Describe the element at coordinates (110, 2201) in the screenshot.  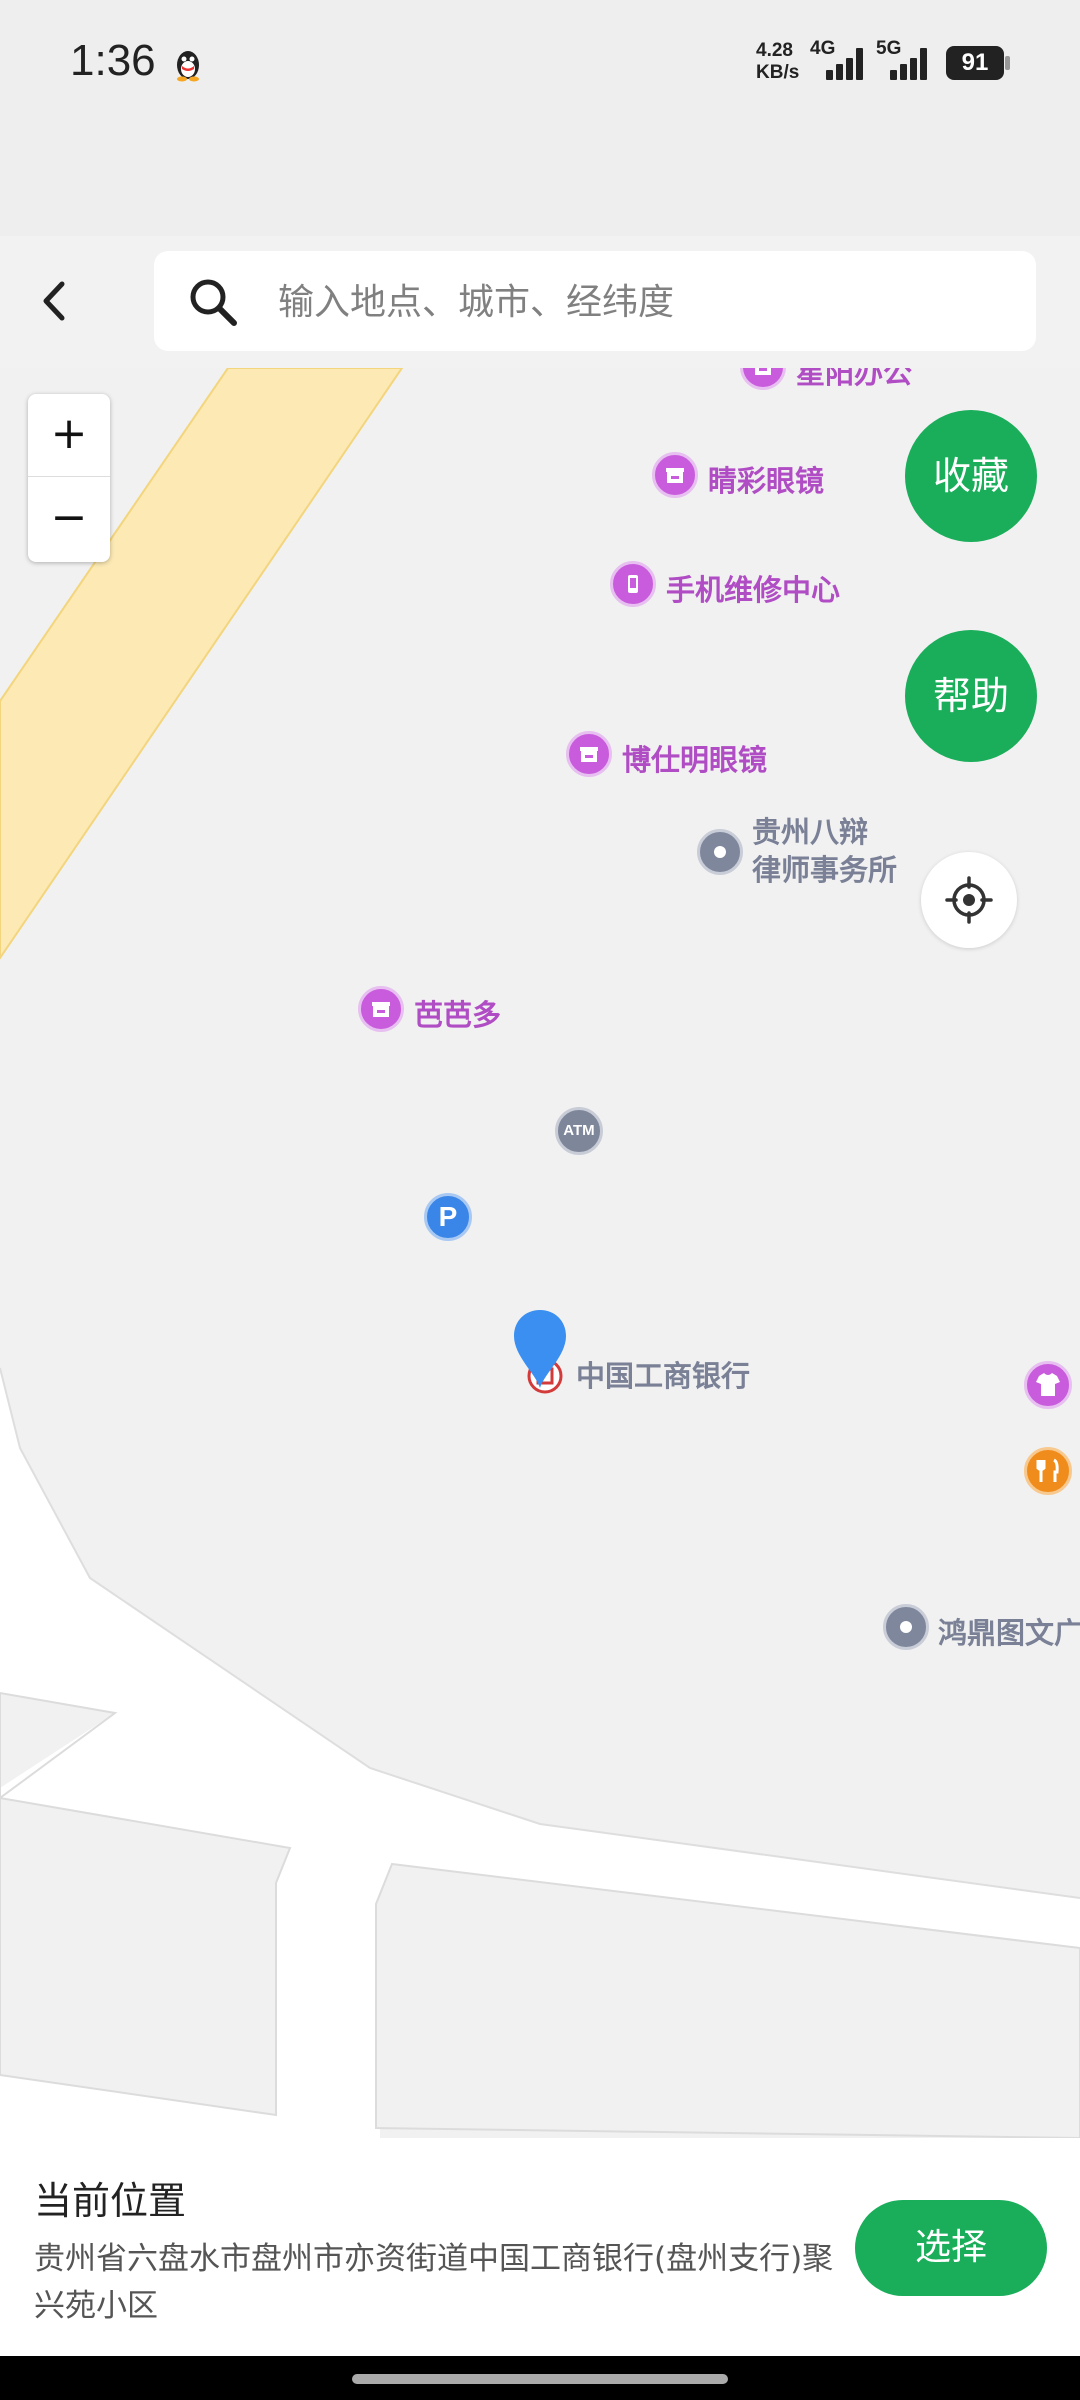
I see `current-location-title: 当前位置` at that location.